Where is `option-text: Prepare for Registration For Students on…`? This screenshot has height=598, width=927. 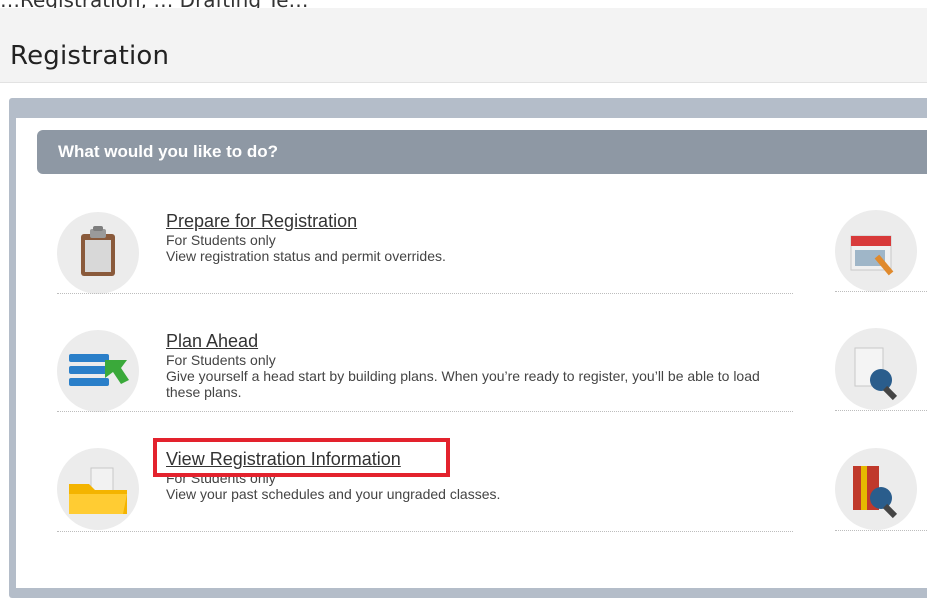
option-text: Prepare for Registration For Students on… is located at coordinates (481, 237).